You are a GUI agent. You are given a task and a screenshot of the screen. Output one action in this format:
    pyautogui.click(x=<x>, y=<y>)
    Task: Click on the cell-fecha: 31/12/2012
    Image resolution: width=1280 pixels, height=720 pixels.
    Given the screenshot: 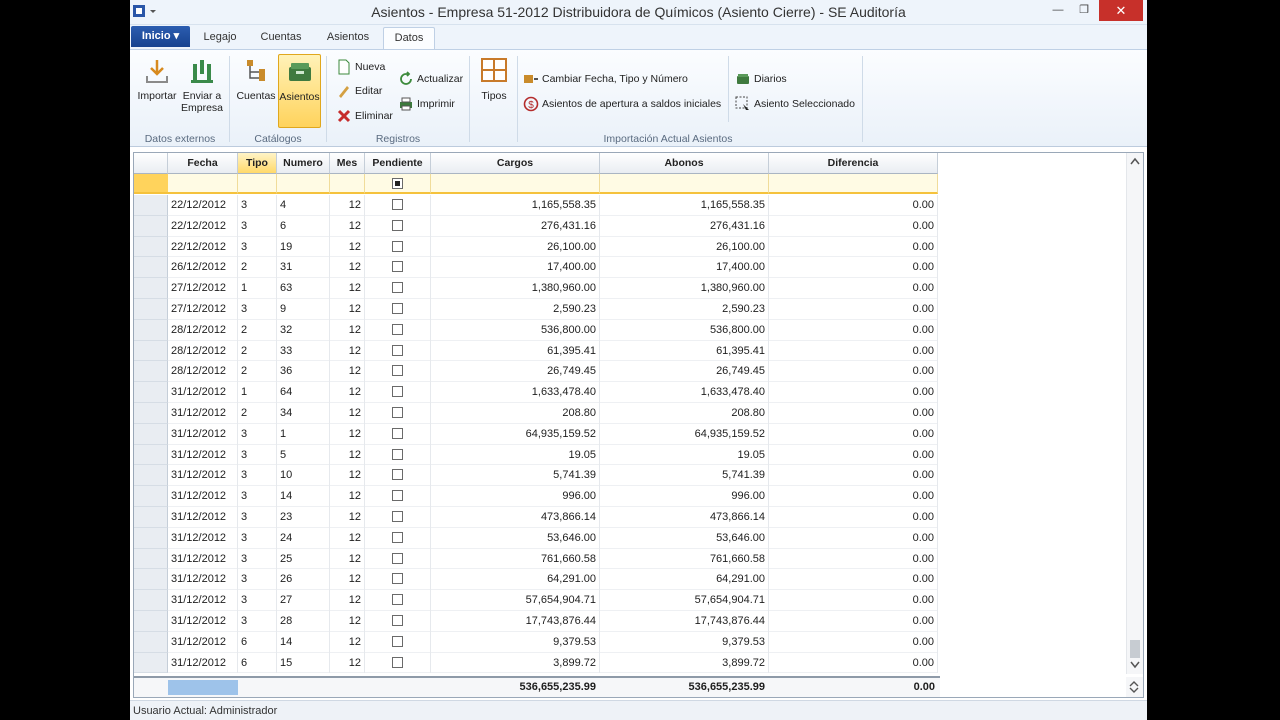 What is the action you would take?
    pyautogui.click(x=203, y=434)
    